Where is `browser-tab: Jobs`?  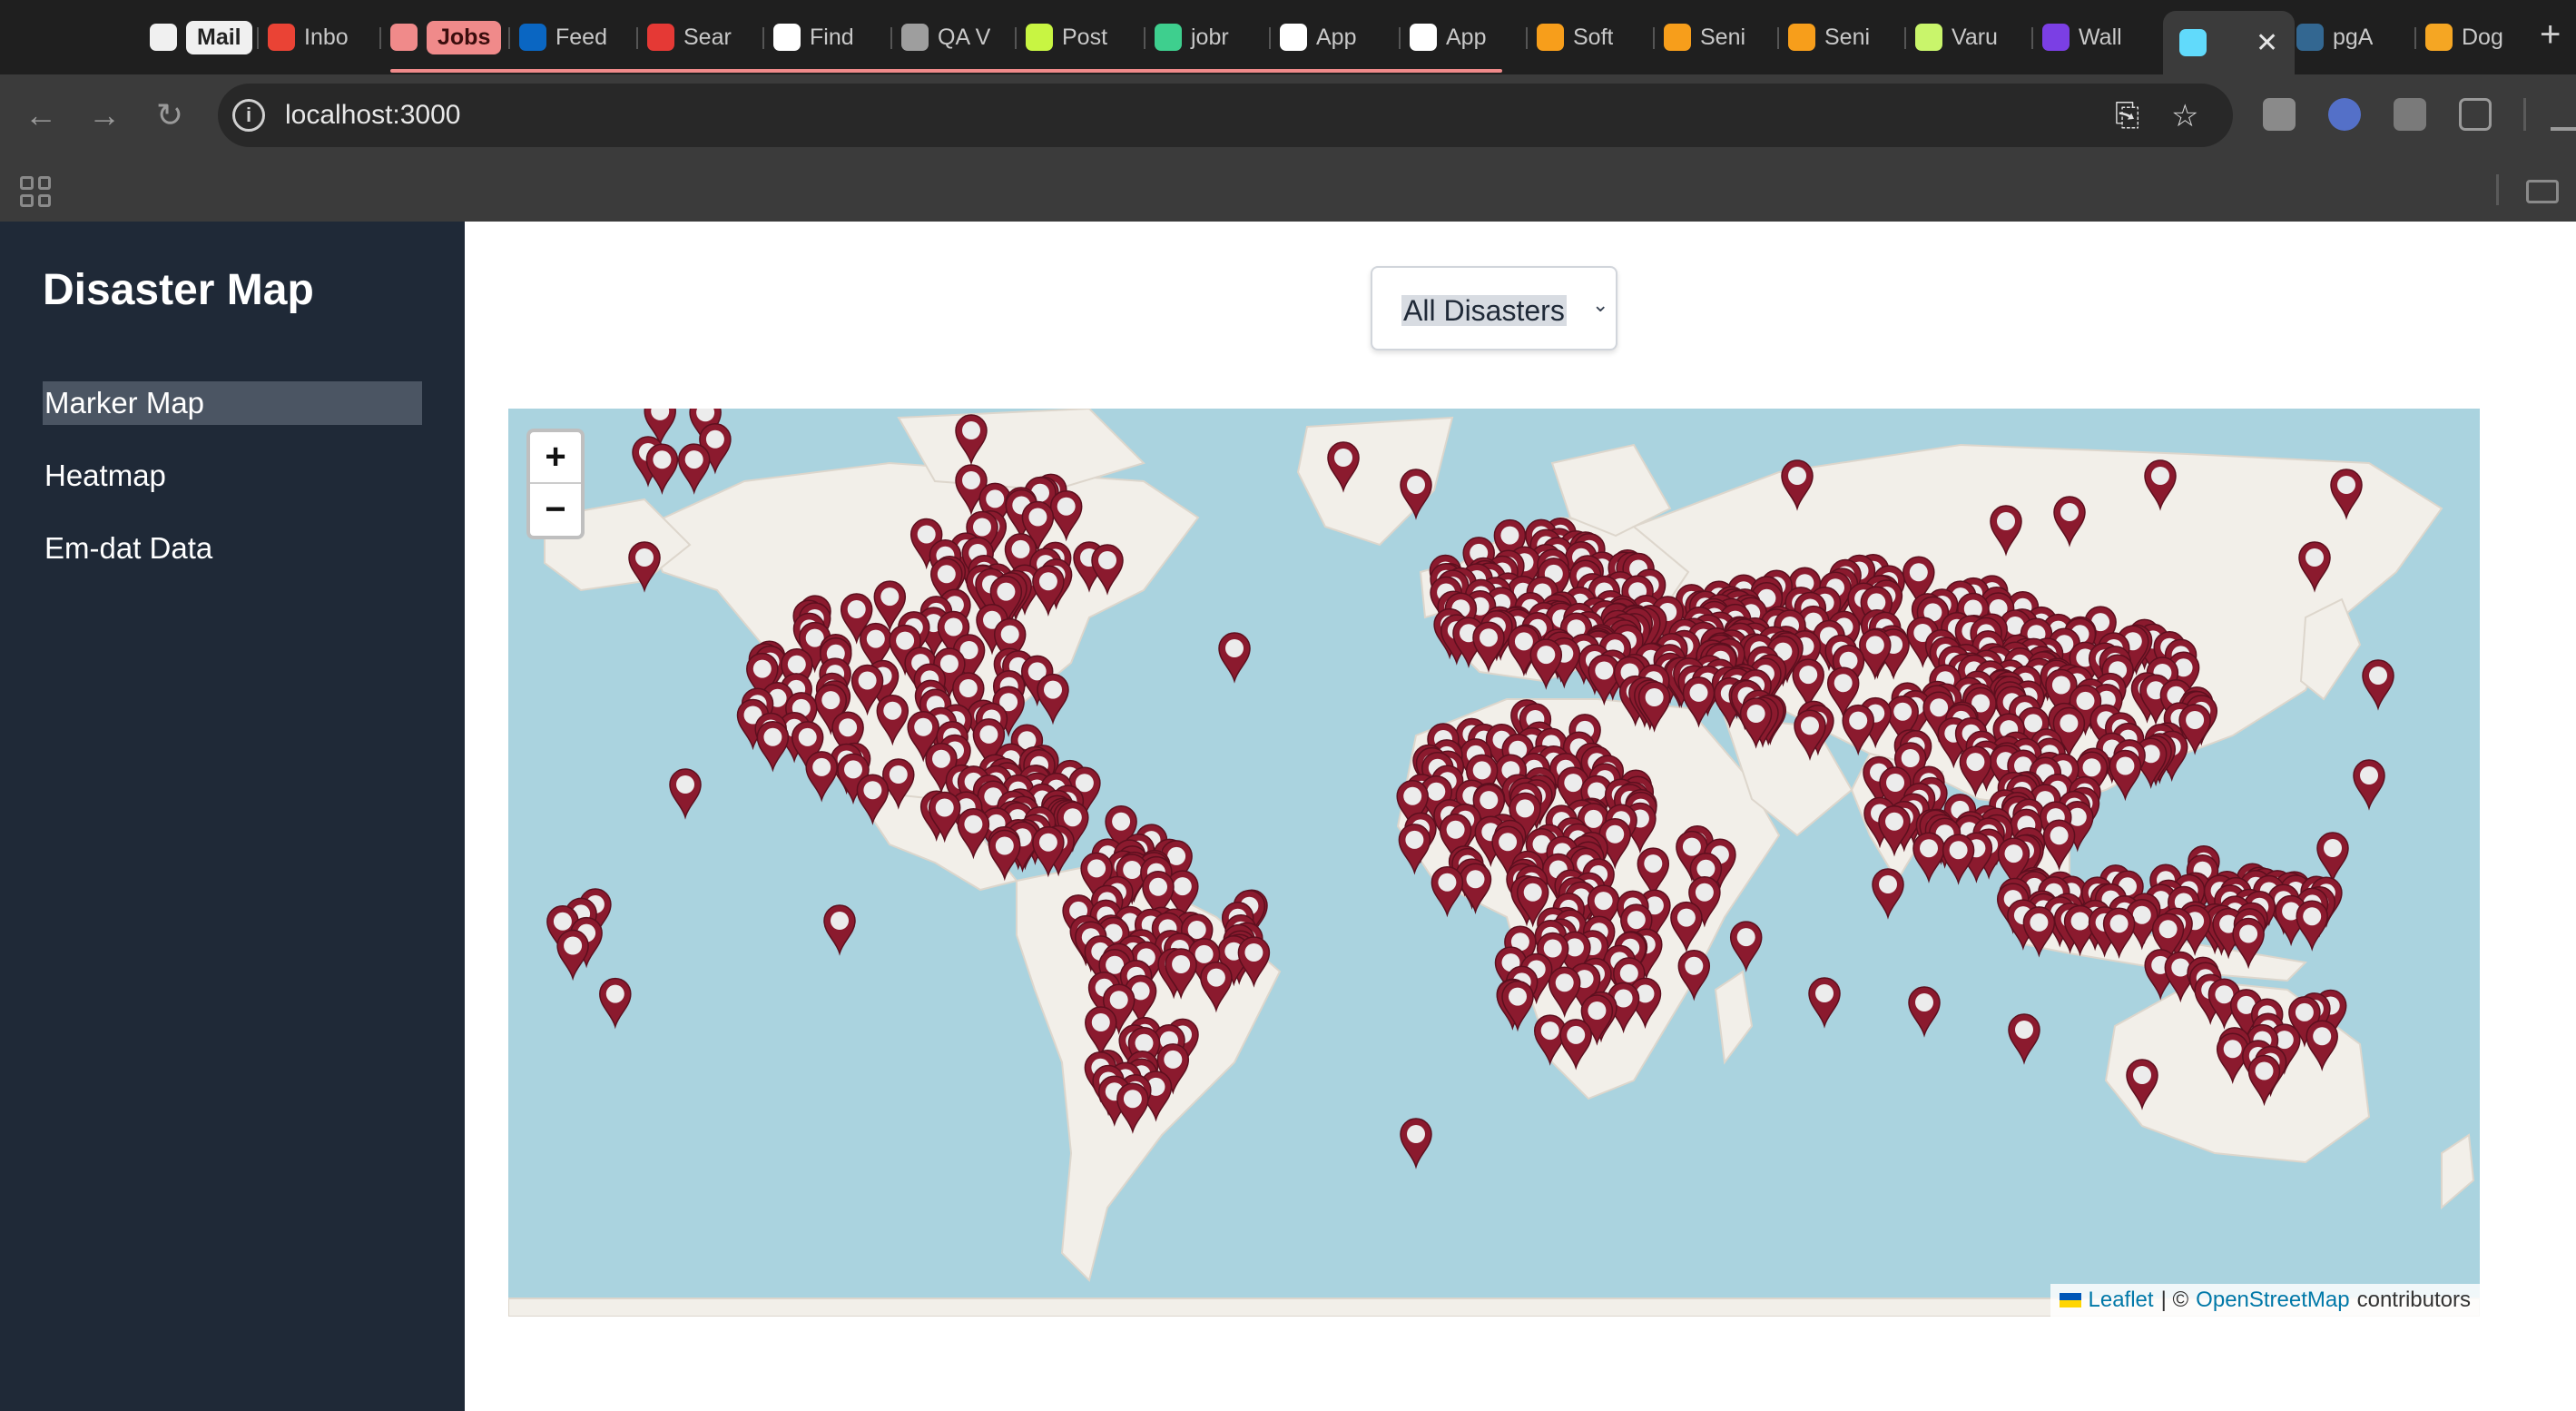 browser-tab: Jobs is located at coordinates (446, 37).